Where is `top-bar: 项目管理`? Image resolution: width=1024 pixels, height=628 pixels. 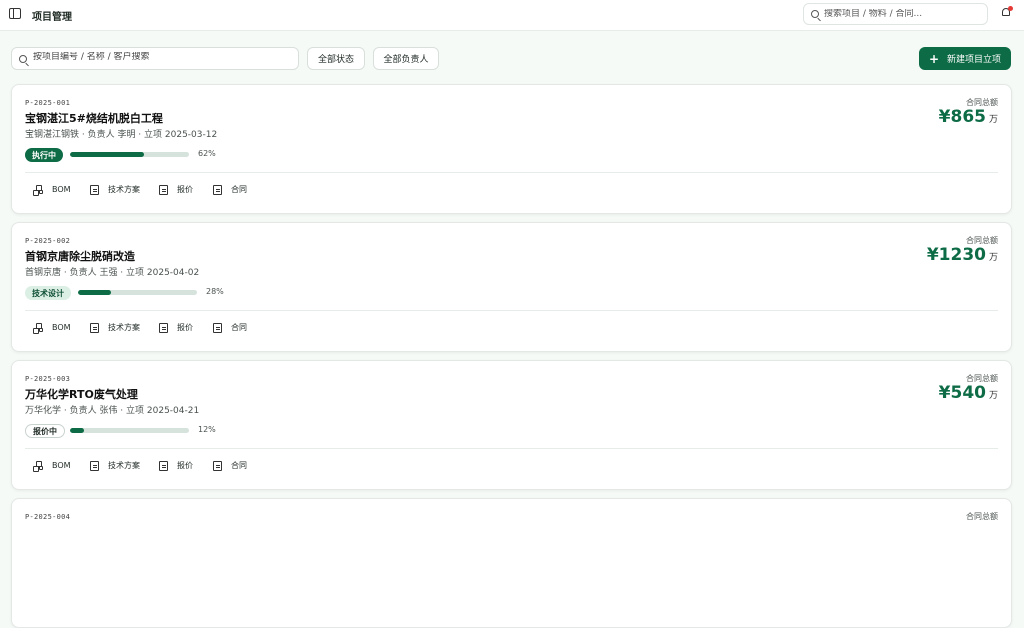
top-bar: 项目管理 is located at coordinates (512, 15).